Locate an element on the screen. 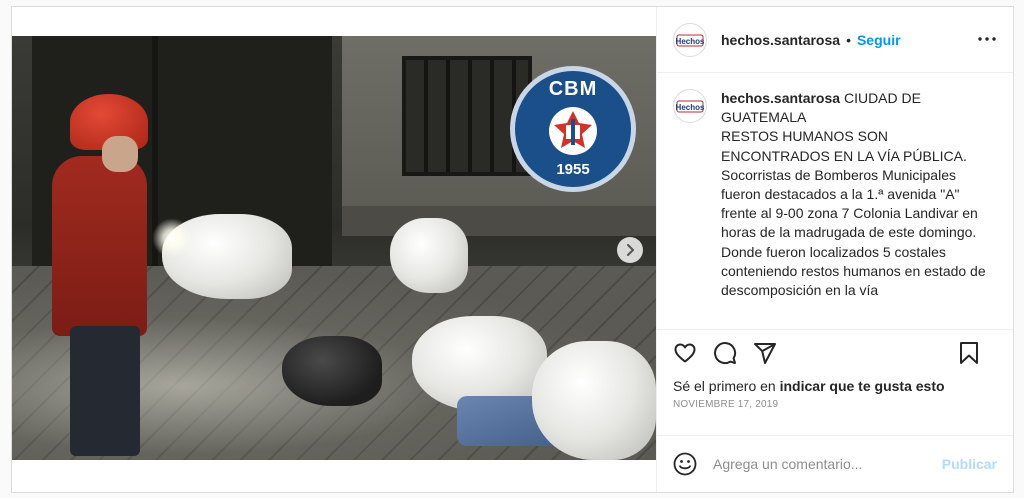 The width and height of the screenshot is (1024, 498). share-icon is located at coordinates (765, 353).